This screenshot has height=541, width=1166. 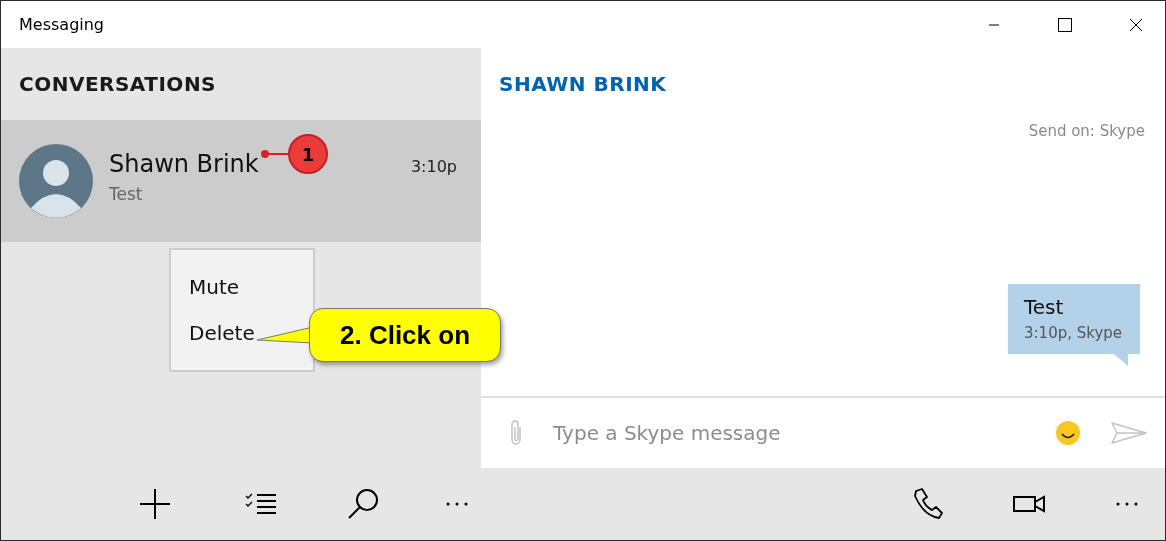 I want to click on panel-heading: CONVERSATIONS, so click(x=118, y=84).